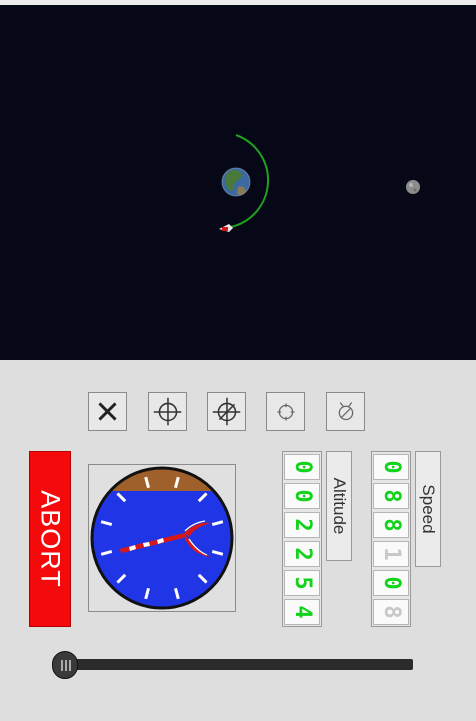  I want to click on digit-cell: 1, so click(391, 554).